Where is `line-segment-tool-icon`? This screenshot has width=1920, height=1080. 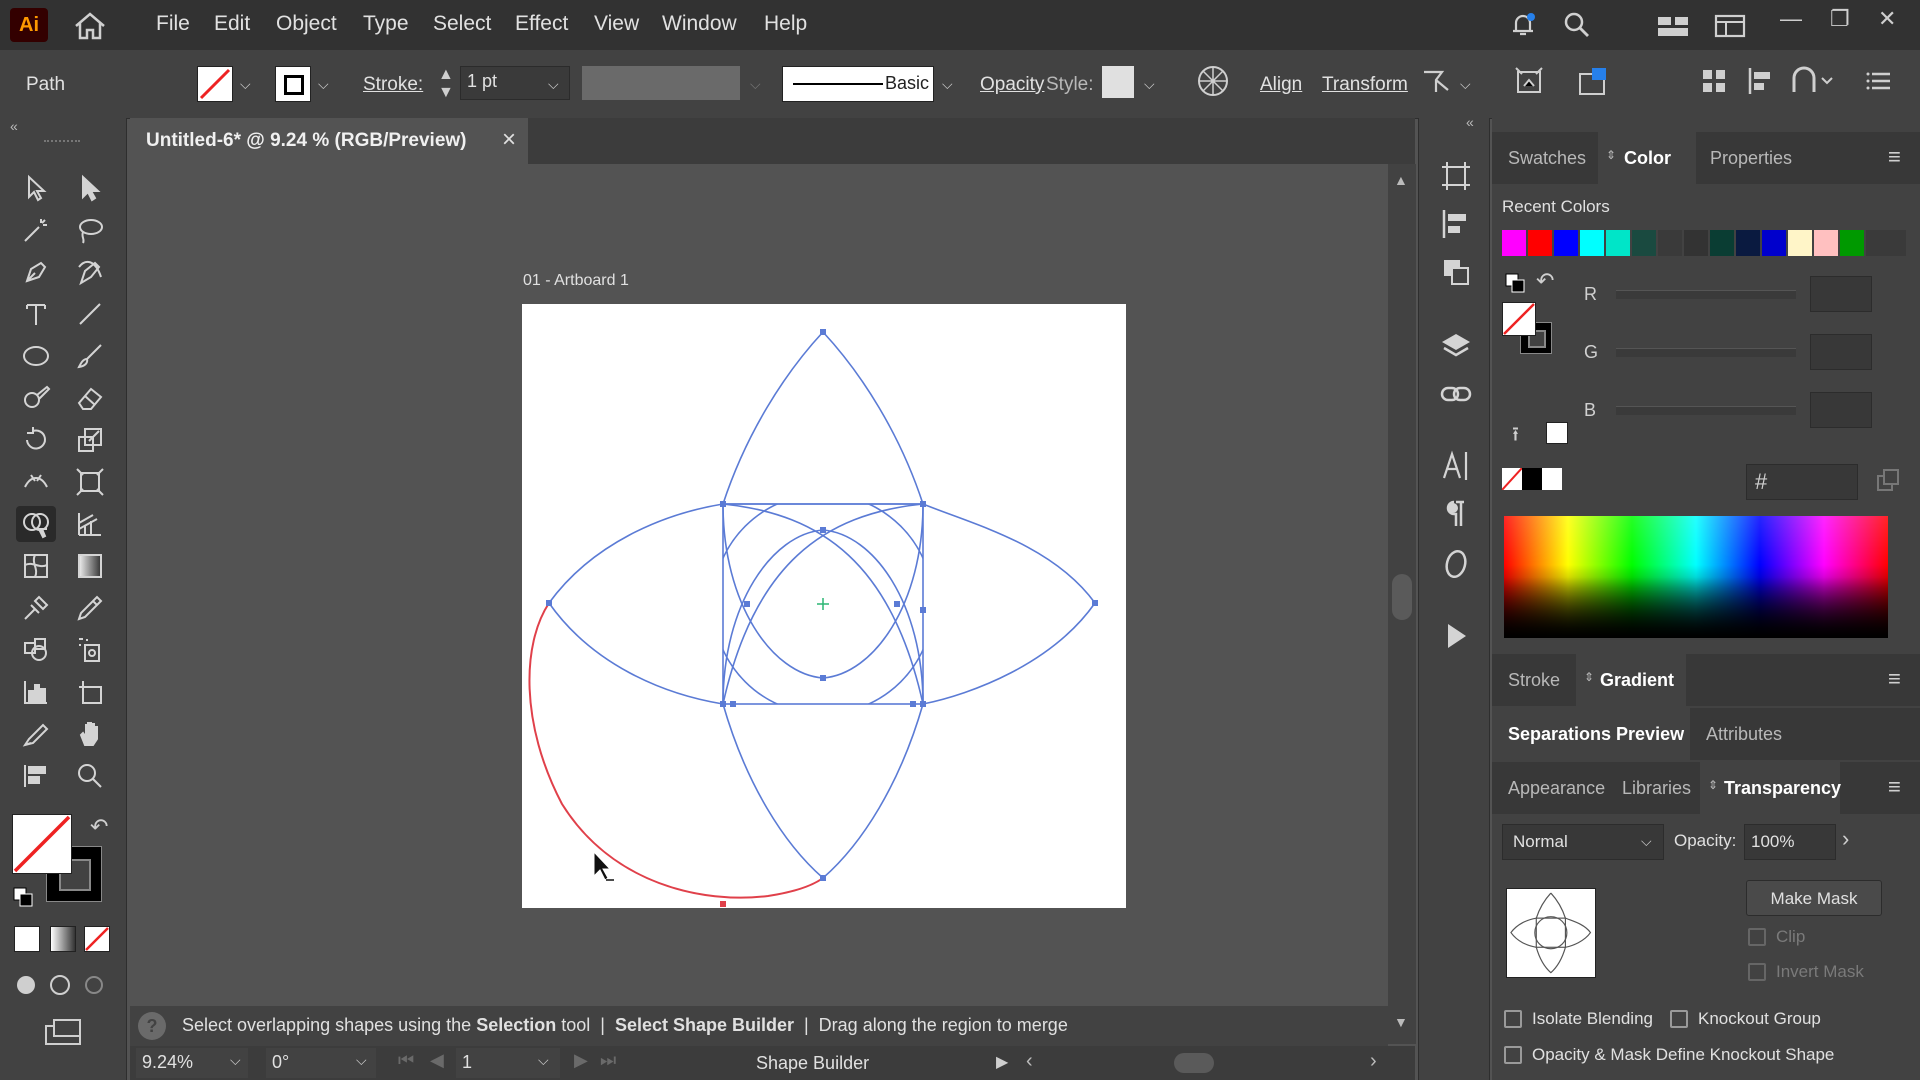
line-segment-tool-icon is located at coordinates (90, 314).